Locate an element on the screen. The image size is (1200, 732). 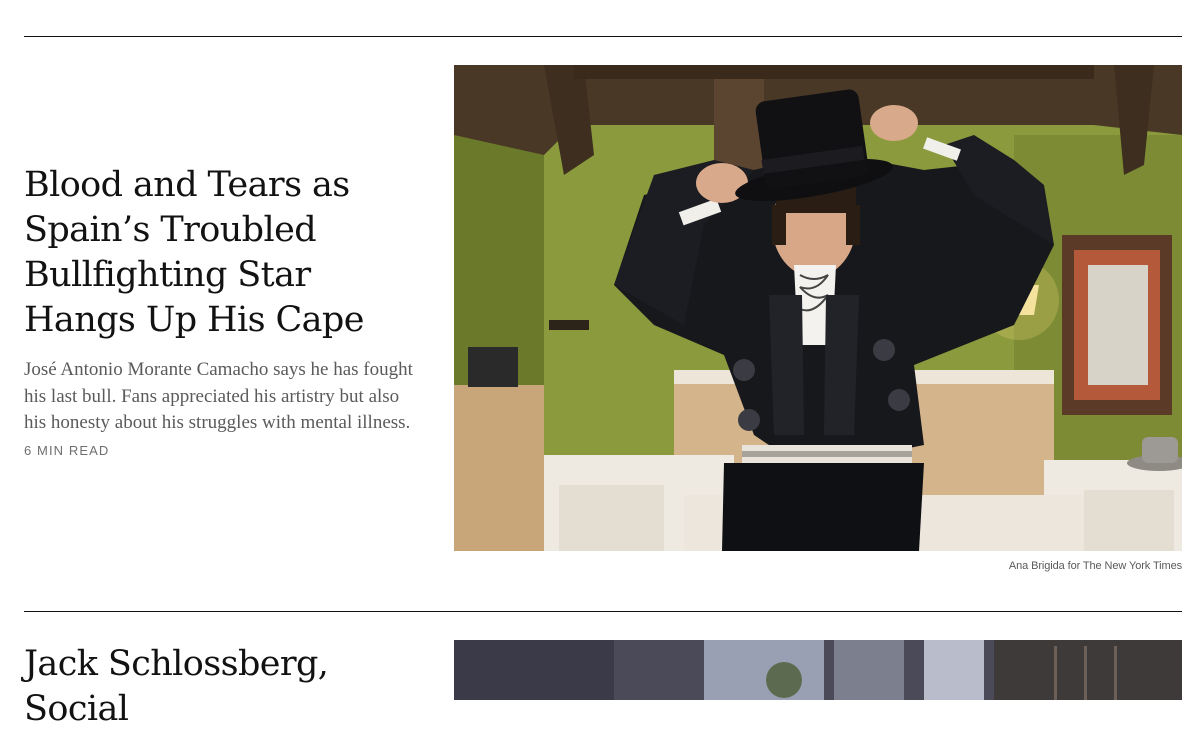
story-image is located at coordinates (818, 670).